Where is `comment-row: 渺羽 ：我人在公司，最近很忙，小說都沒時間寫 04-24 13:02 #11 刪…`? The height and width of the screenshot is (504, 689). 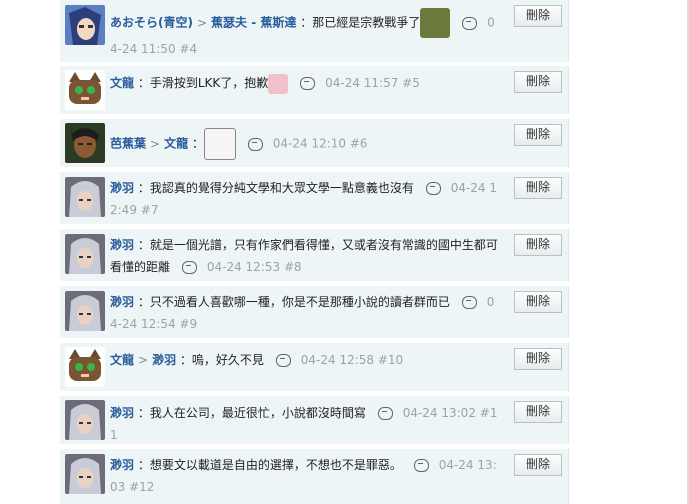
comment-row: 渺羽 ：我人在公司，最近很忙，小說都沒時間寫 04-24 13:02 #11 刪… is located at coordinates (314, 420).